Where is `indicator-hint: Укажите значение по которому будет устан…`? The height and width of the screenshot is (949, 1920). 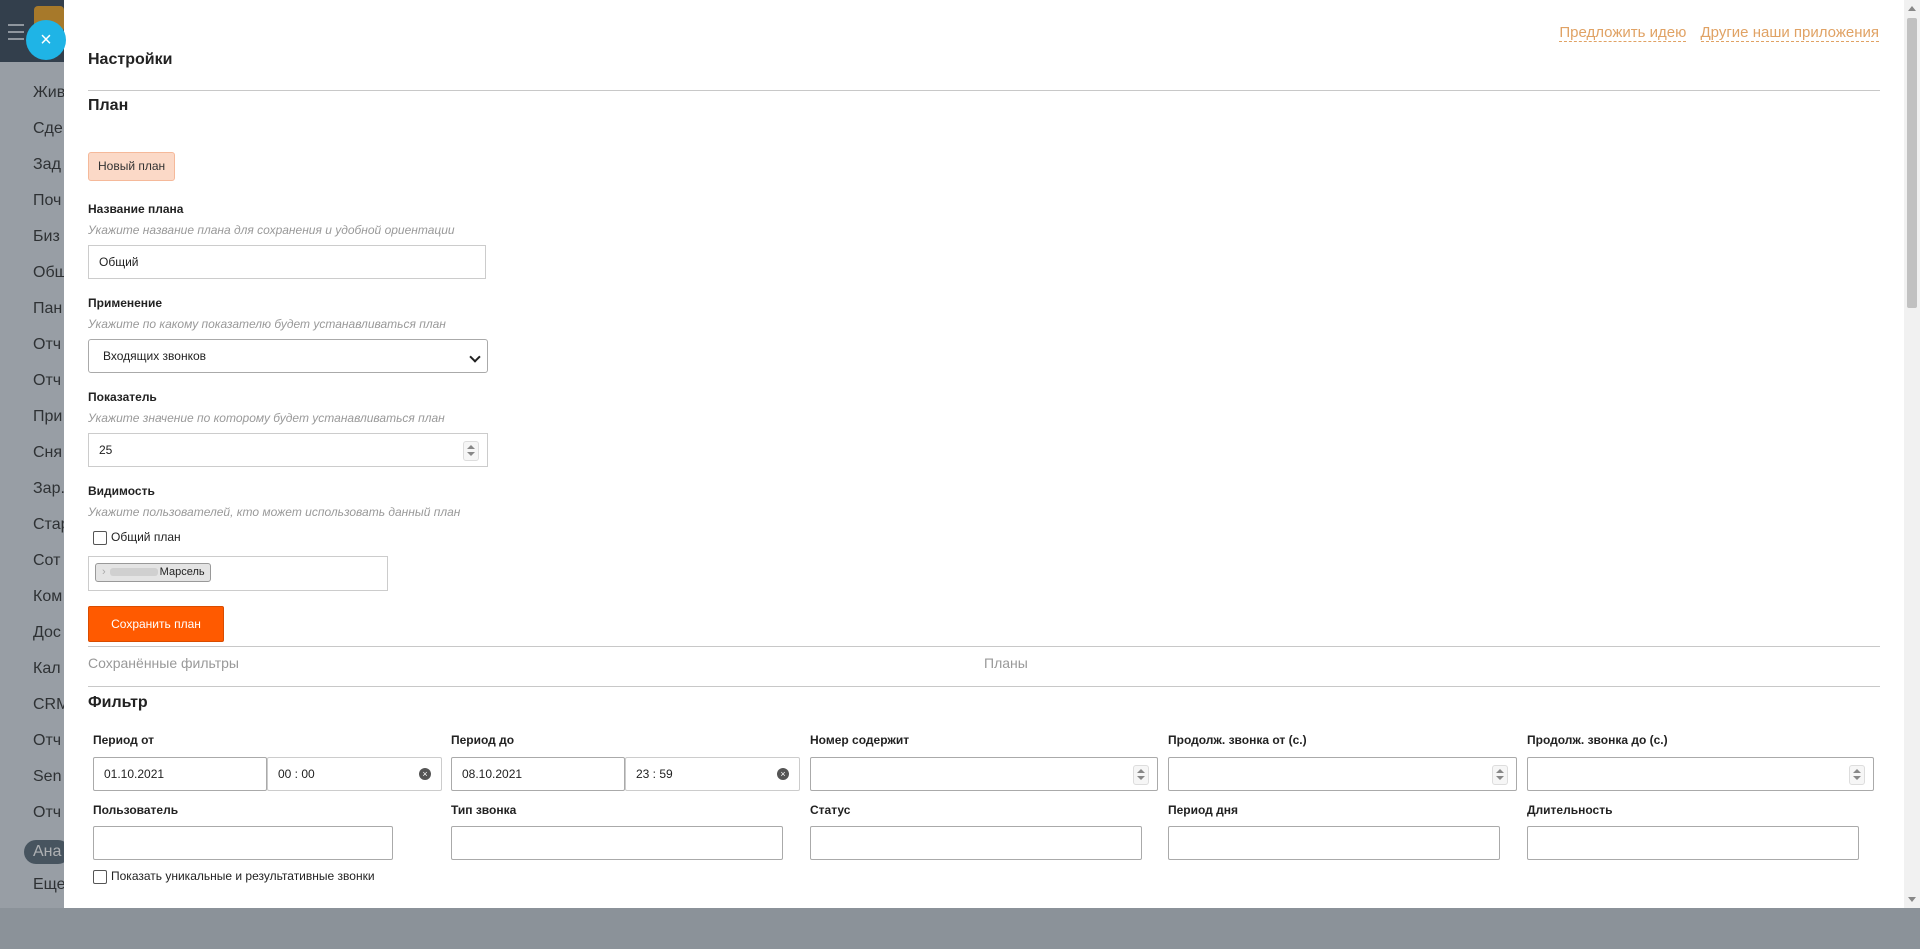 indicator-hint: Укажите значение по которому будет устан… is located at coordinates (266, 418).